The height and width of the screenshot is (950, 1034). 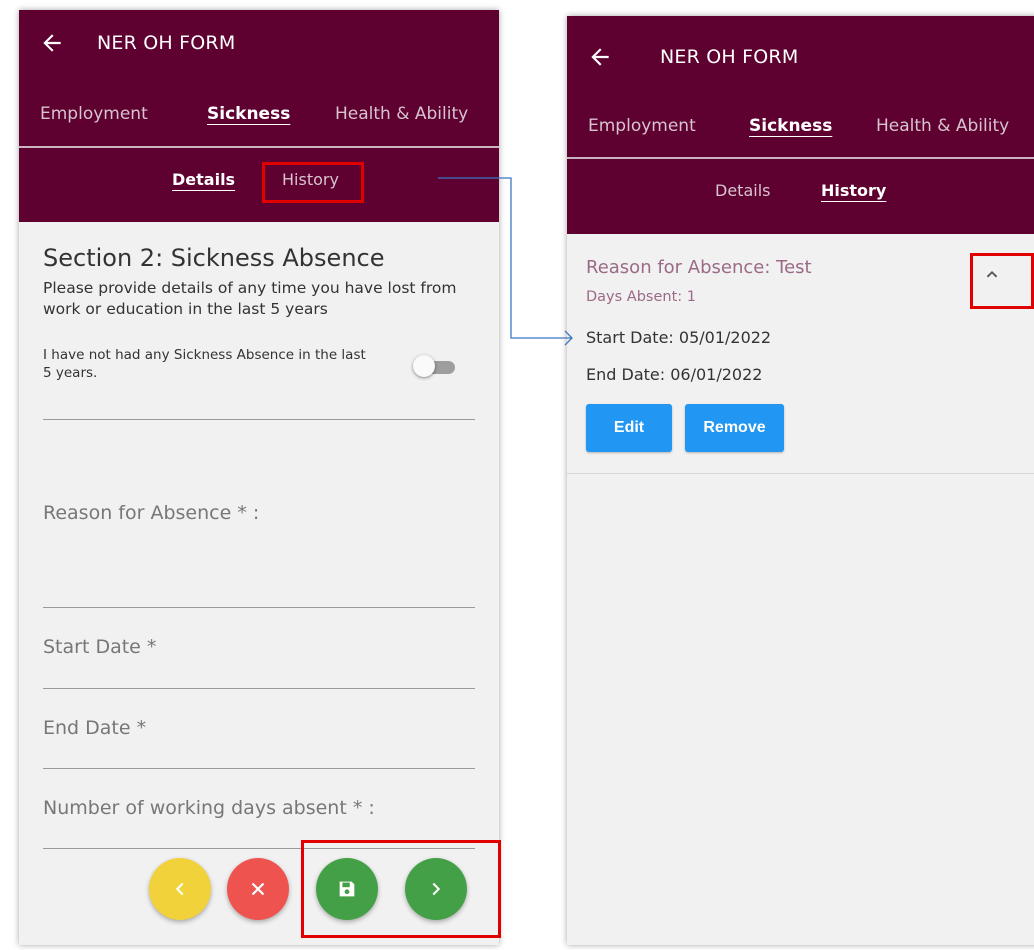 What do you see at coordinates (259, 607) in the screenshot?
I see `reason-field-underline` at bounding box center [259, 607].